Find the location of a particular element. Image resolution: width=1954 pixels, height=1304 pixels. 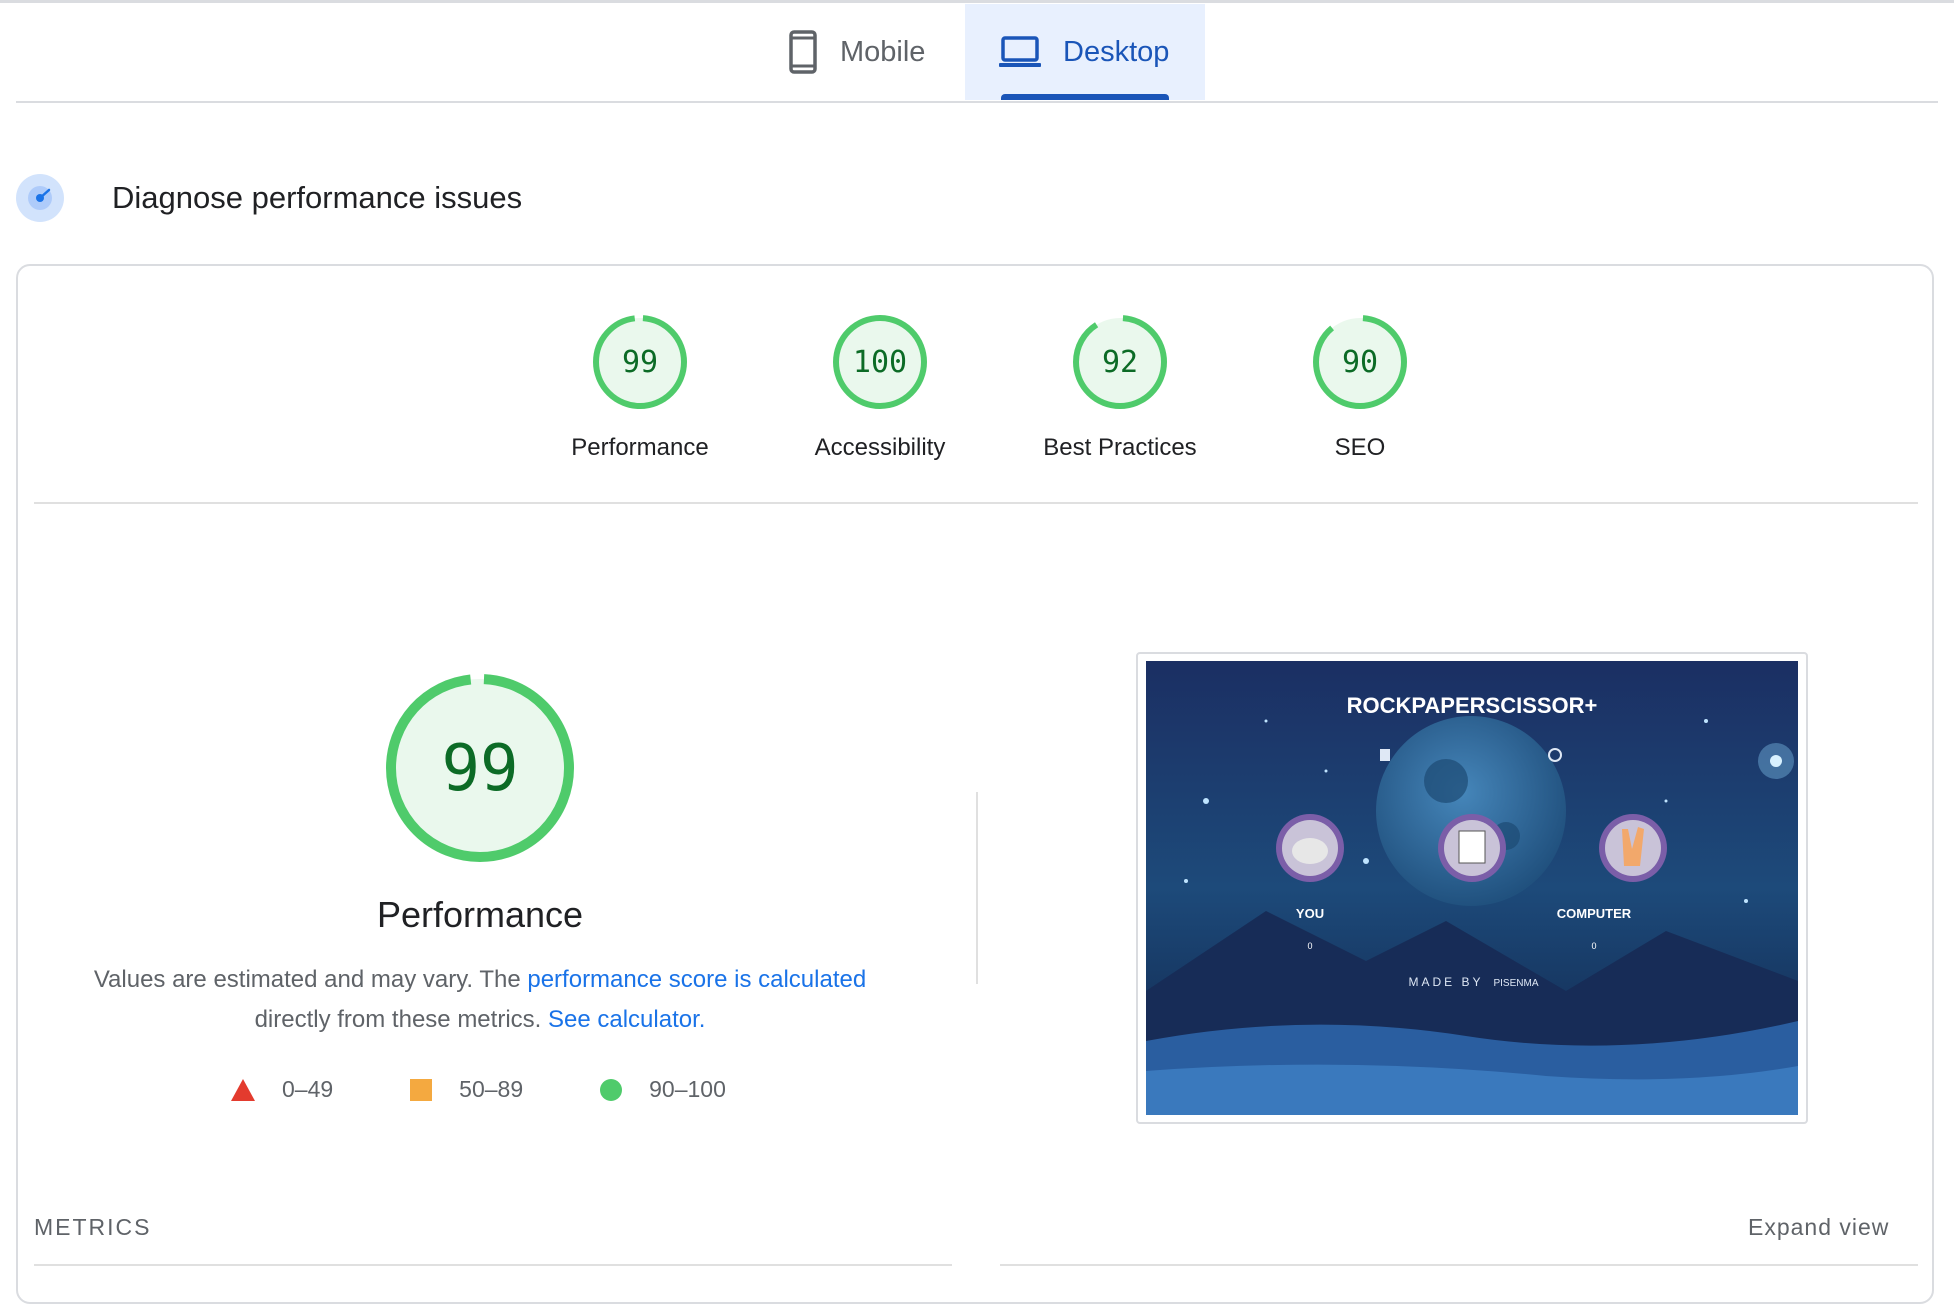

thumb-made-by: MADE BY is located at coordinates (1445, 982).